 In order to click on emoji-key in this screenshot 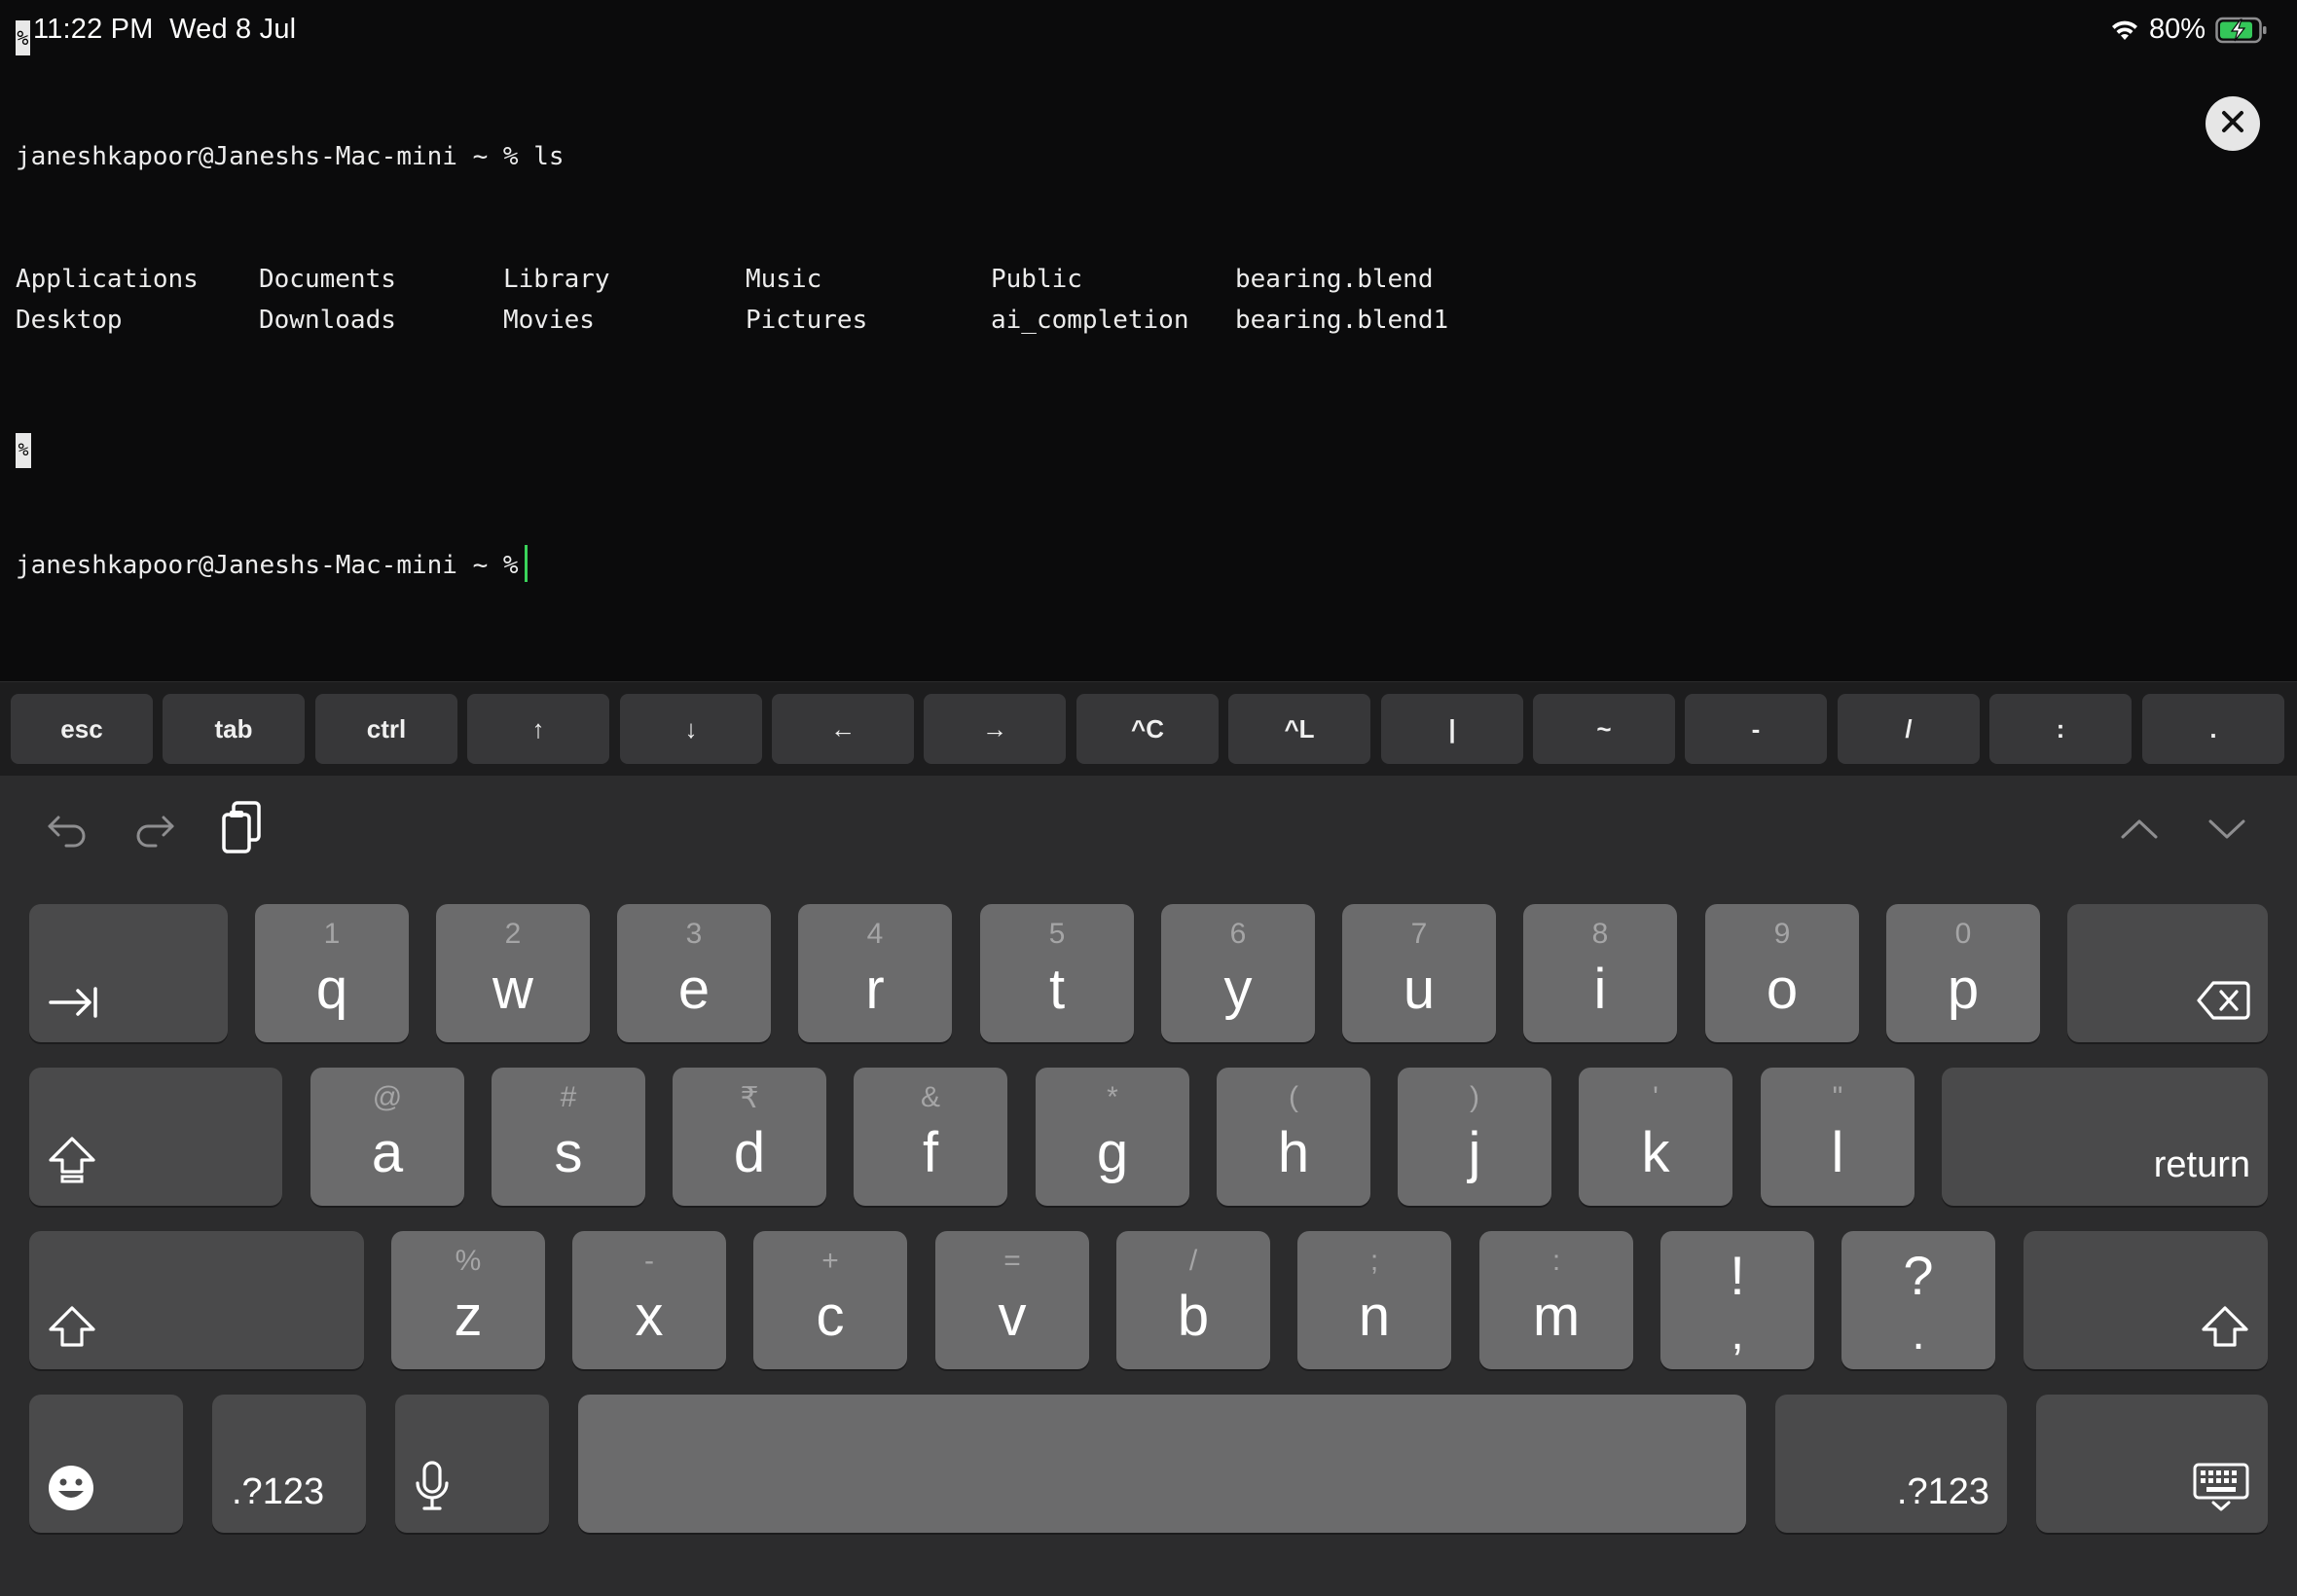, I will do `click(106, 1464)`.